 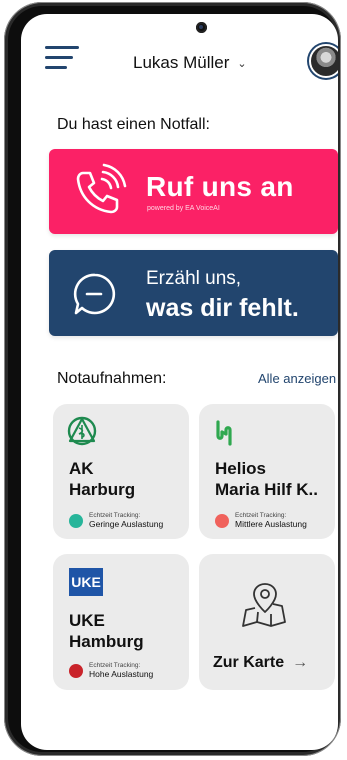 What do you see at coordinates (193, 293) in the screenshot?
I see `chat-button: Erzähl uns, was dir fehlt.` at bounding box center [193, 293].